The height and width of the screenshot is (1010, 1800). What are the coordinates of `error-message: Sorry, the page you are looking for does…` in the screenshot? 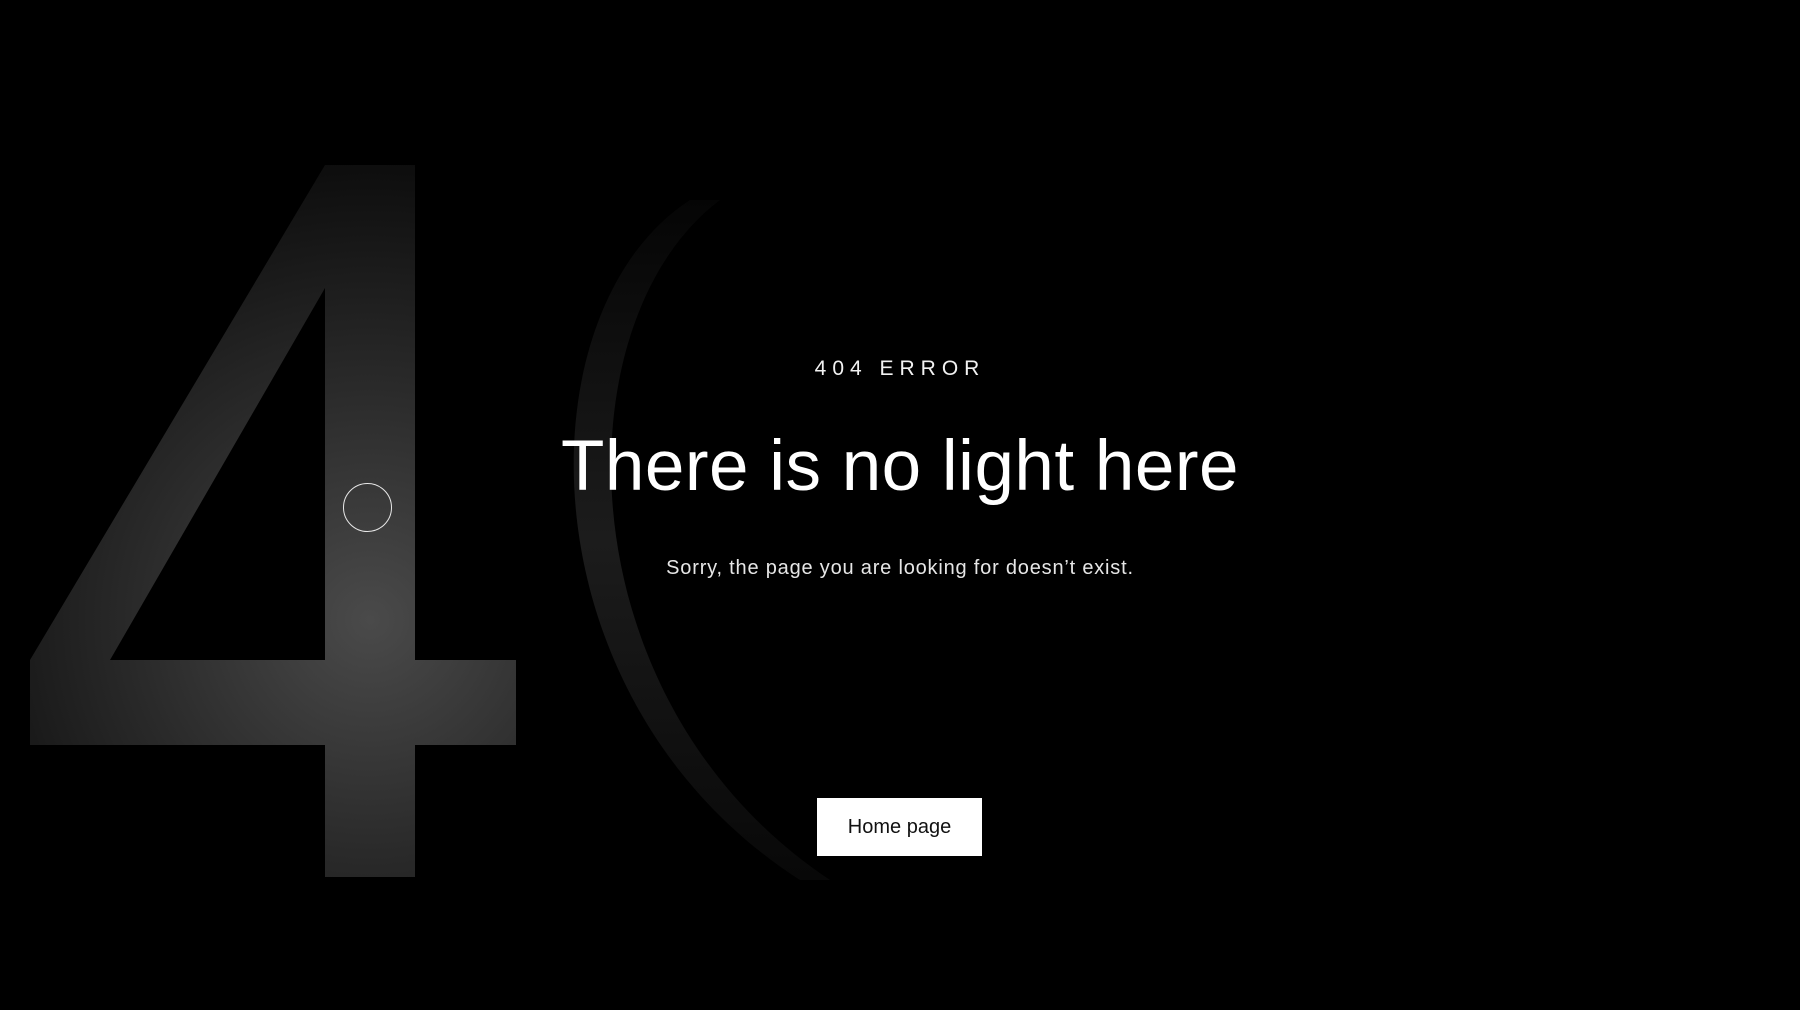 It's located at (900, 568).